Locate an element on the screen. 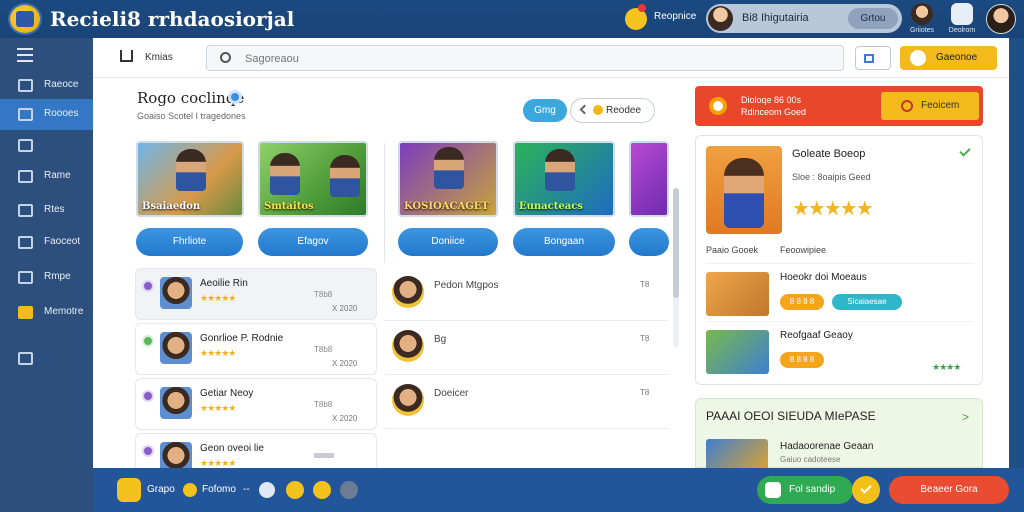  primary-action-button: Gaeonoe is located at coordinates (948, 58).